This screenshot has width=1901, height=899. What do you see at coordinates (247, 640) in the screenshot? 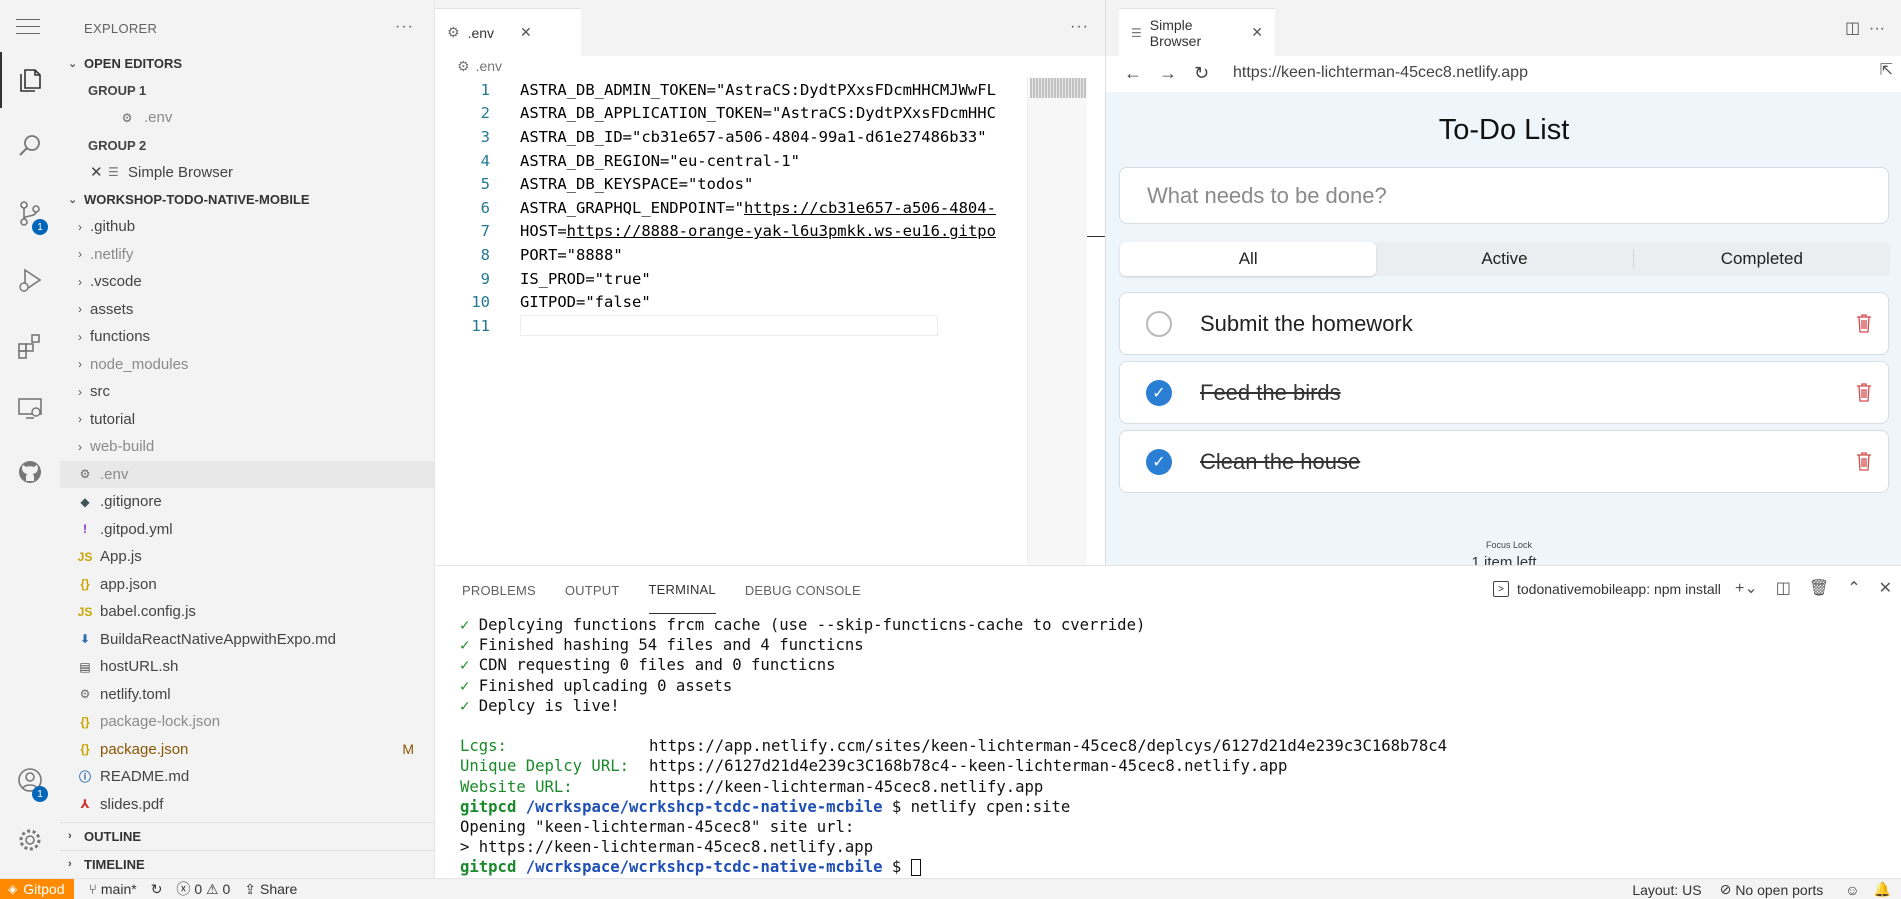
I see `file-item: ⬇ BuildaReactNativeAppwithExpo.md` at bounding box center [247, 640].